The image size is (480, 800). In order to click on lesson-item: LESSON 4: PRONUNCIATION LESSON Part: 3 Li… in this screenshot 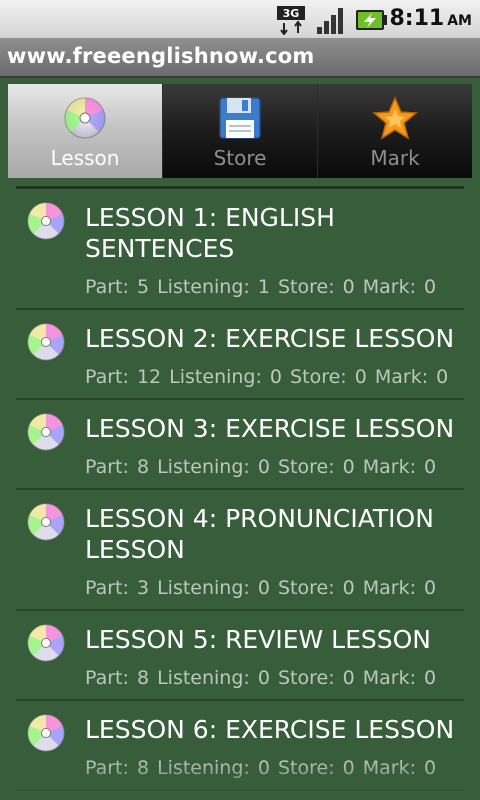, I will do `click(240, 550)`.